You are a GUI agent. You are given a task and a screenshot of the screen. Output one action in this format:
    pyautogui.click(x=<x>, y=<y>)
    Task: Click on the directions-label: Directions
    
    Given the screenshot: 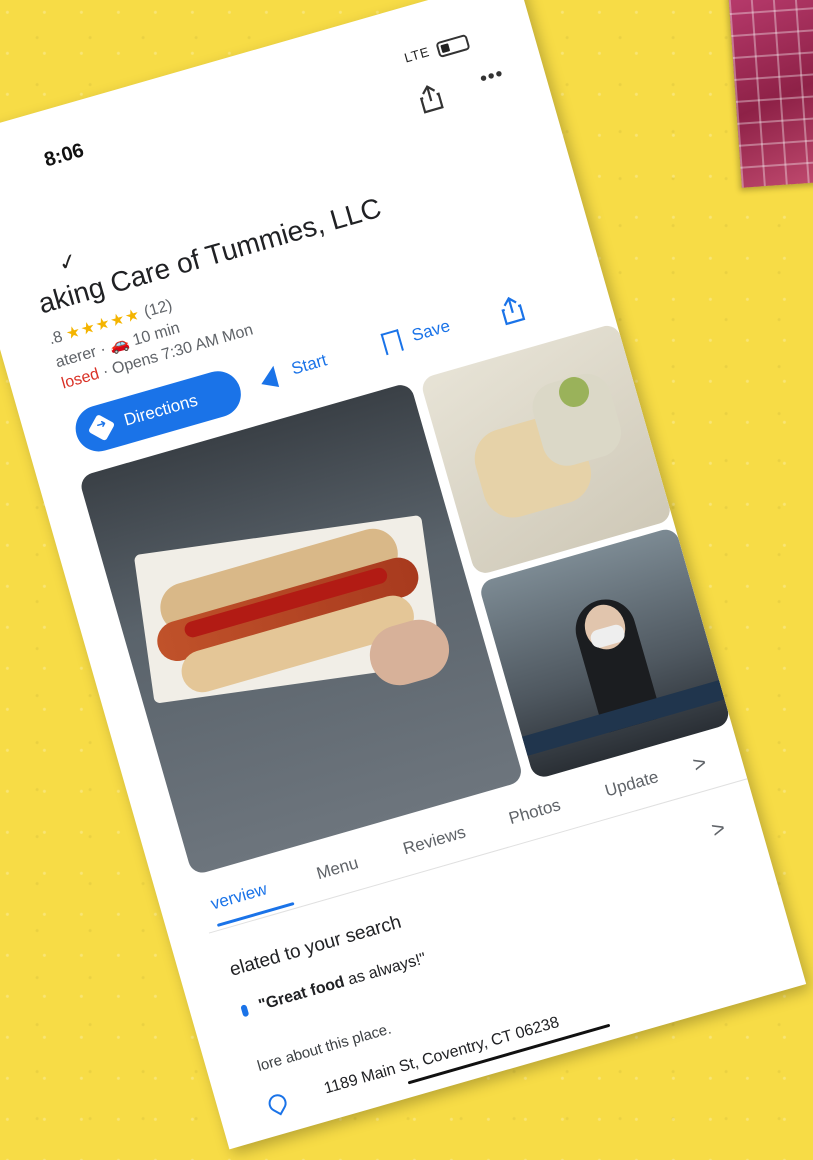 What is the action you would take?
    pyautogui.click(x=160, y=410)
    